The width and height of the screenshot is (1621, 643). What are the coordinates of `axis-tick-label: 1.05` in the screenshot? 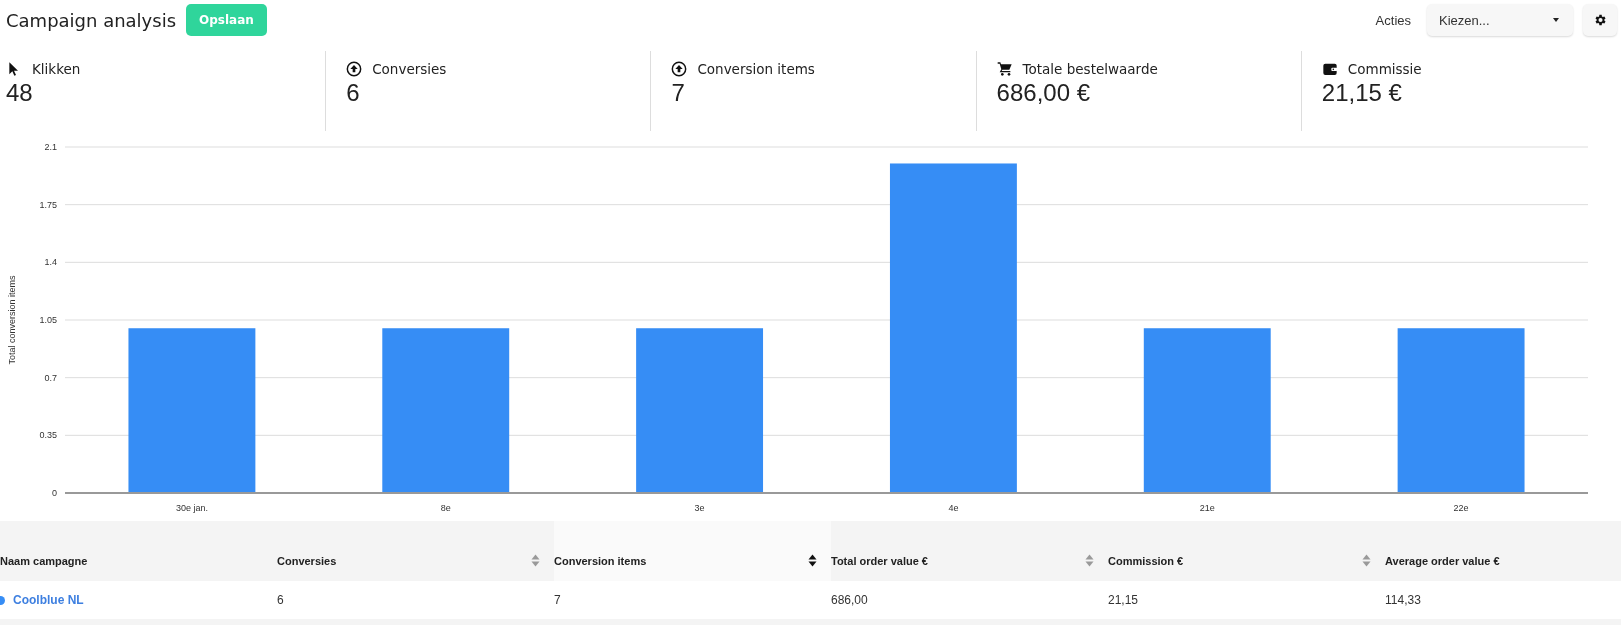 It's located at (48, 320).